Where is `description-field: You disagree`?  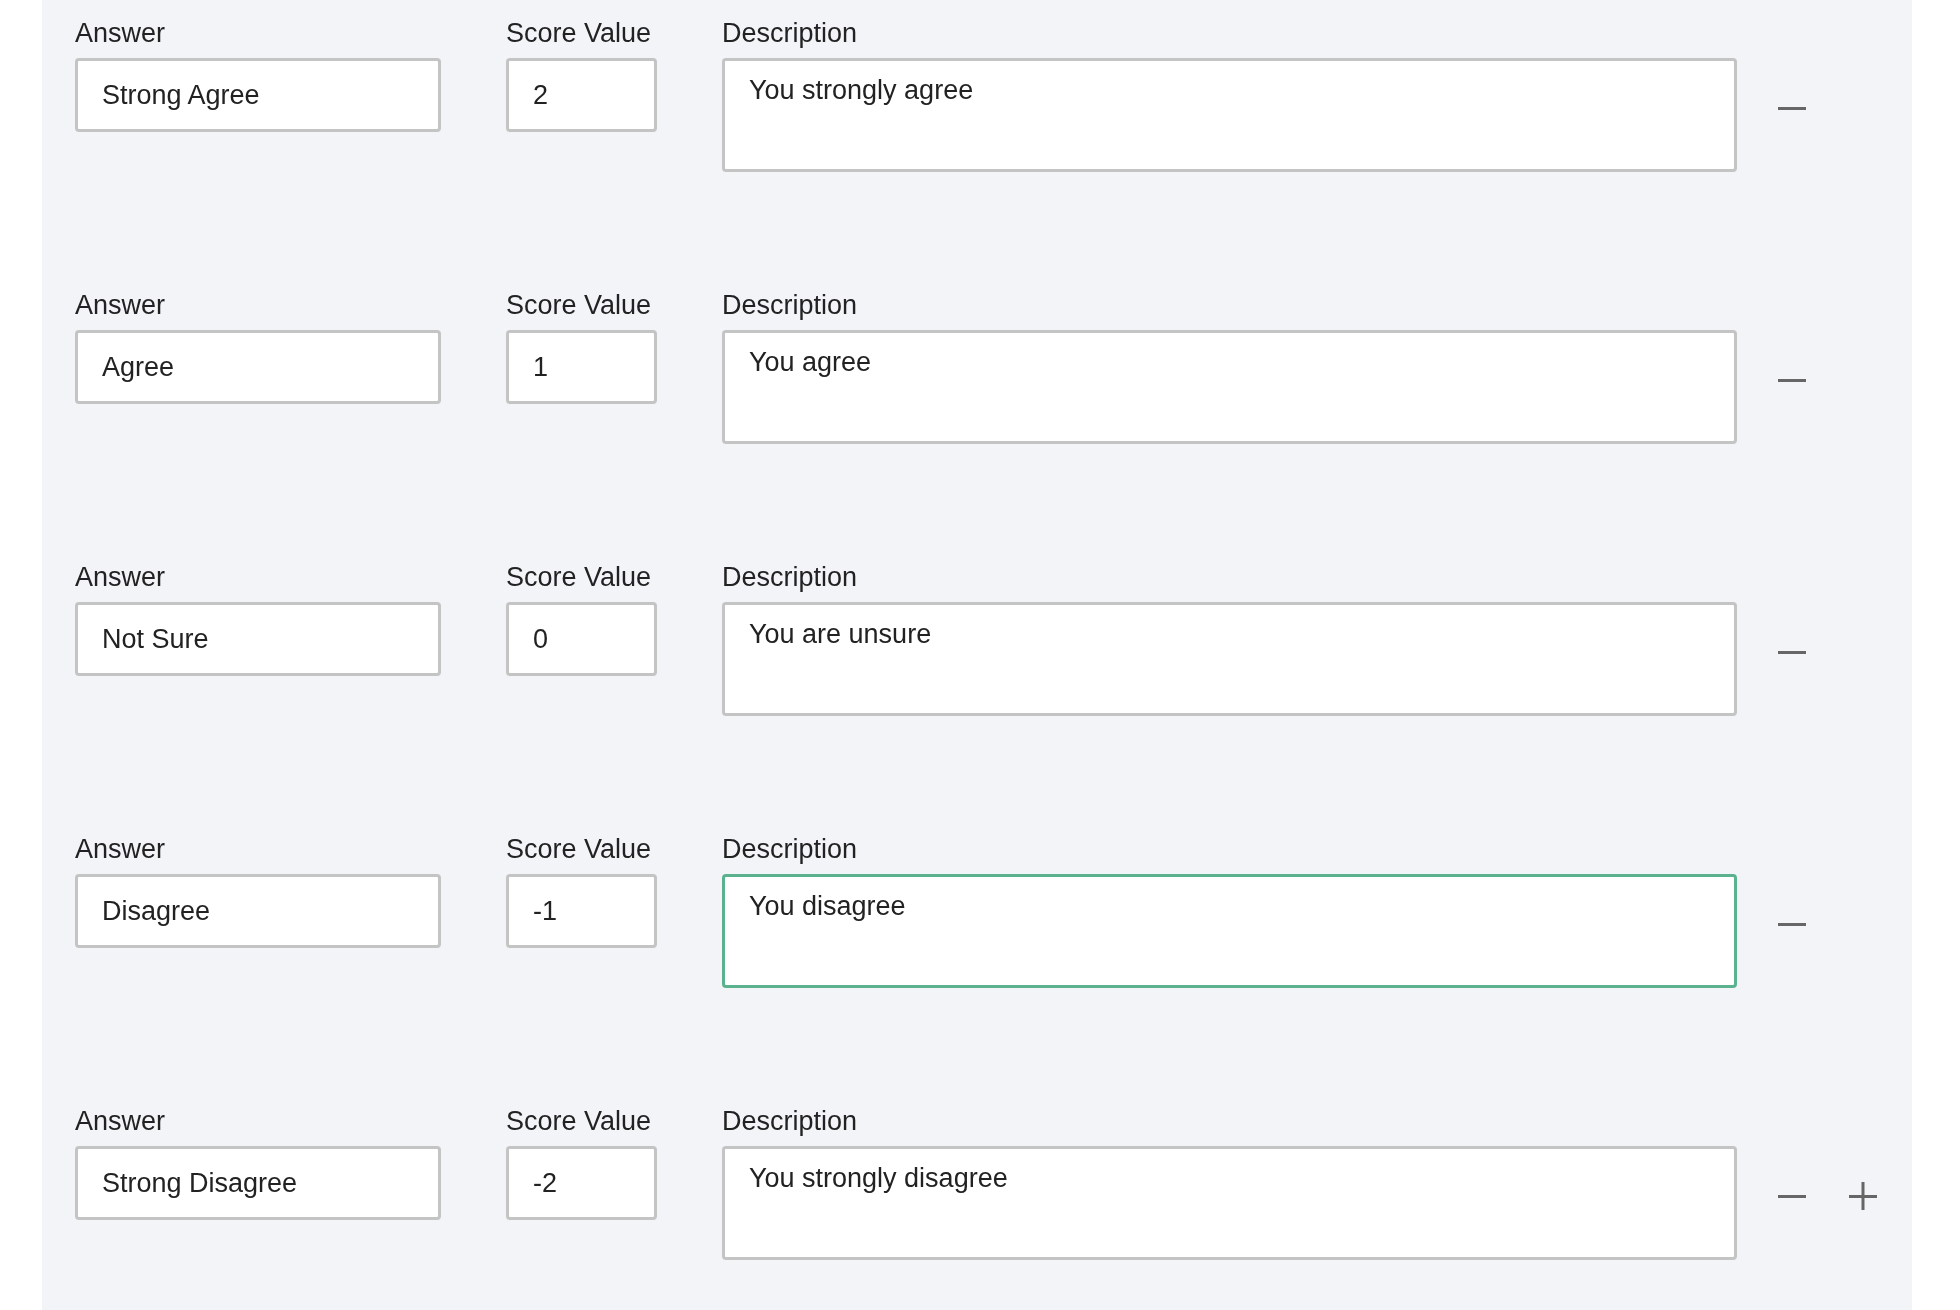 description-field: You disagree is located at coordinates (1229, 931).